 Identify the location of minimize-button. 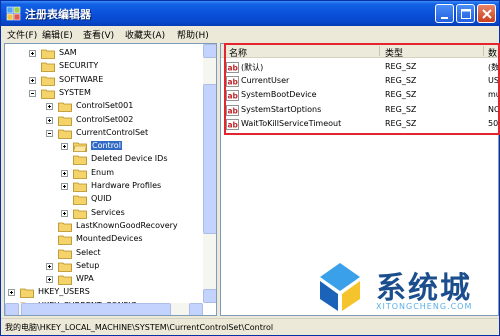
(444, 13).